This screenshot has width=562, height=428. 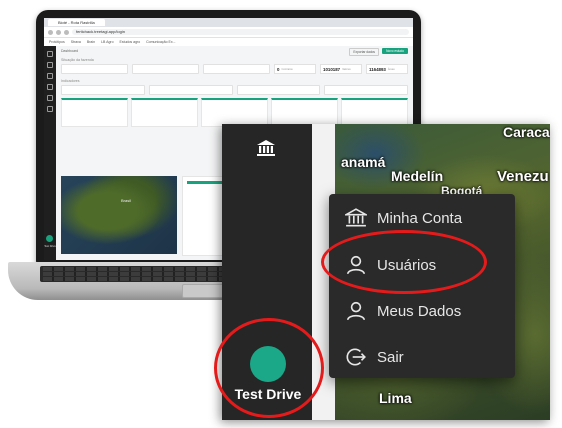 What do you see at coordinates (66, 32) in the screenshot?
I see `reload-icon` at bounding box center [66, 32].